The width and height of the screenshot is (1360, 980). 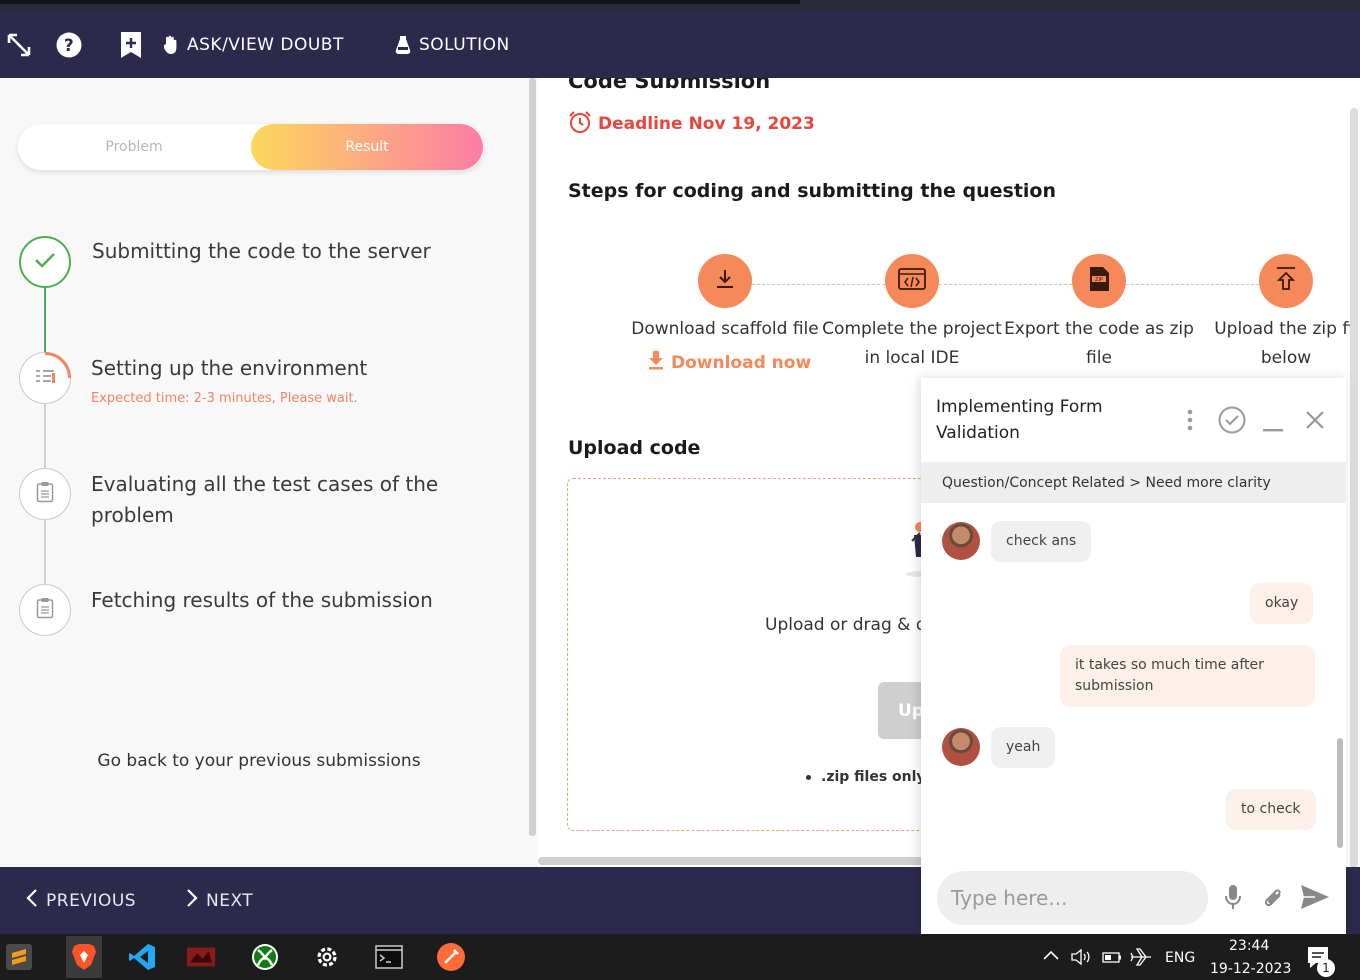 What do you see at coordinates (265, 45) in the screenshot?
I see `ask-doubt-label: ASK/VIEW DOUBT` at bounding box center [265, 45].